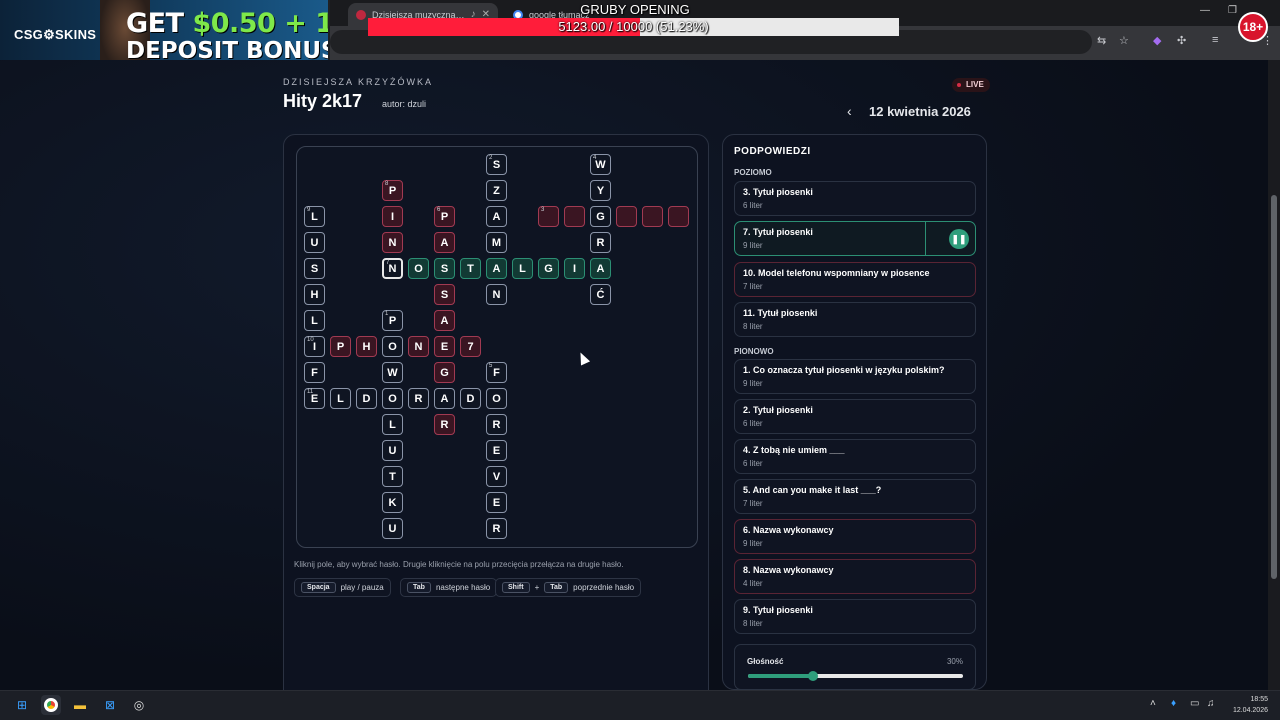  What do you see at coordinates (314, 346) in the screenshot?
I see `crossword-cell: 10 I` at bounding box center [314, 346].